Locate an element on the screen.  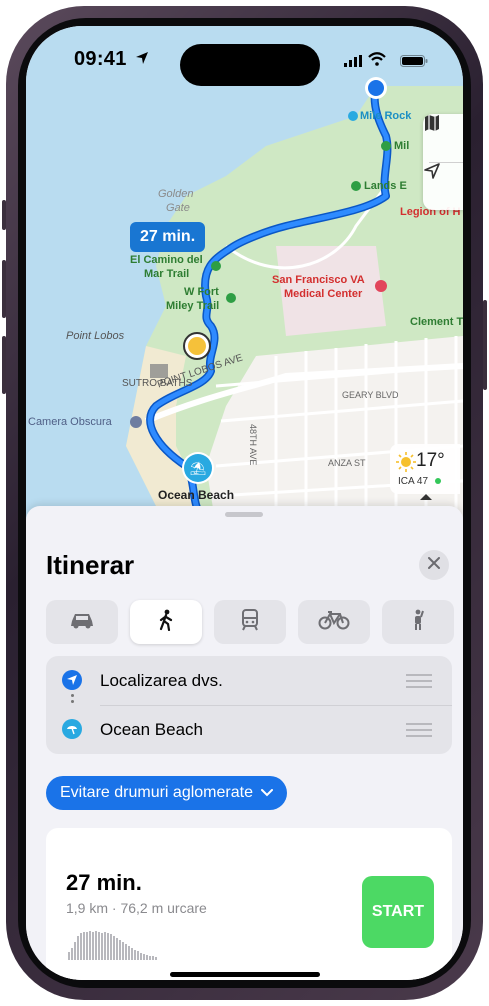
aqi-label: ICA 47 is located at coordinates (413, 481).